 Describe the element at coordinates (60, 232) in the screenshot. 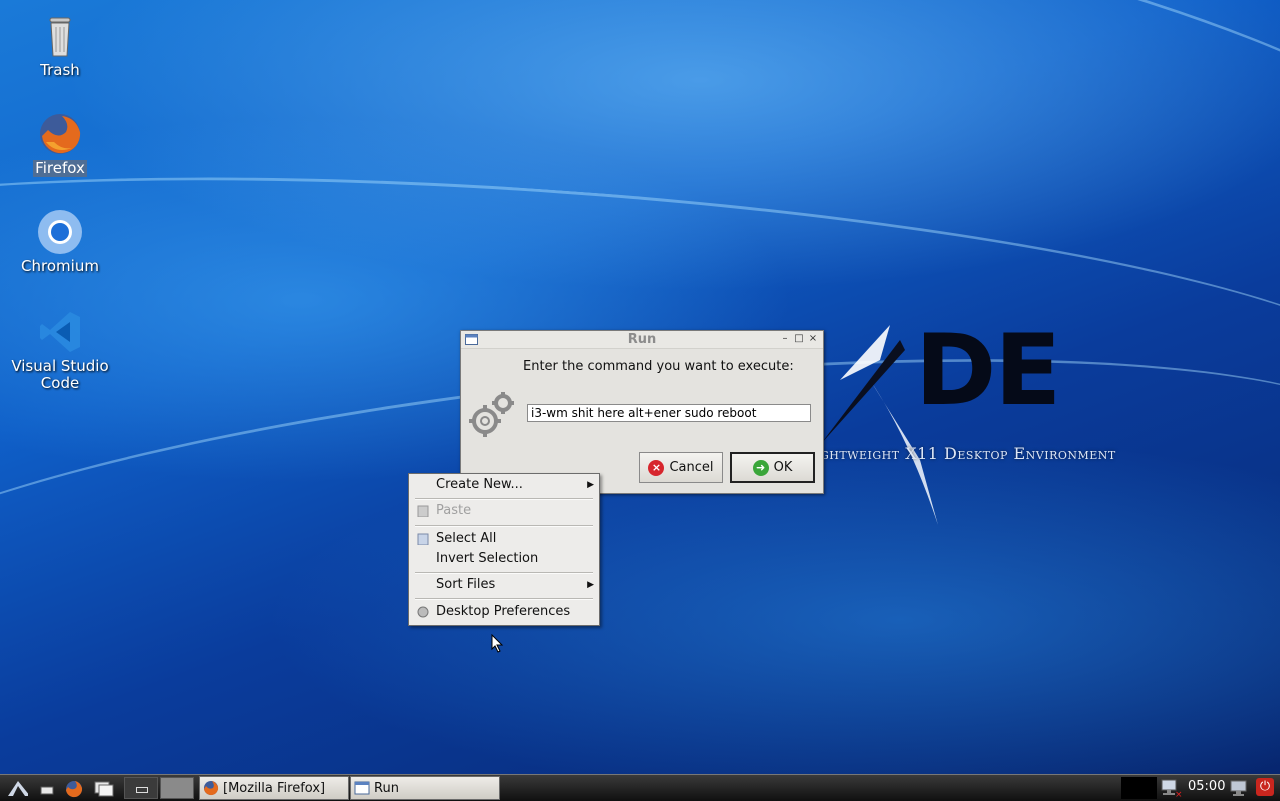

I see `chromium-icon` at that location.